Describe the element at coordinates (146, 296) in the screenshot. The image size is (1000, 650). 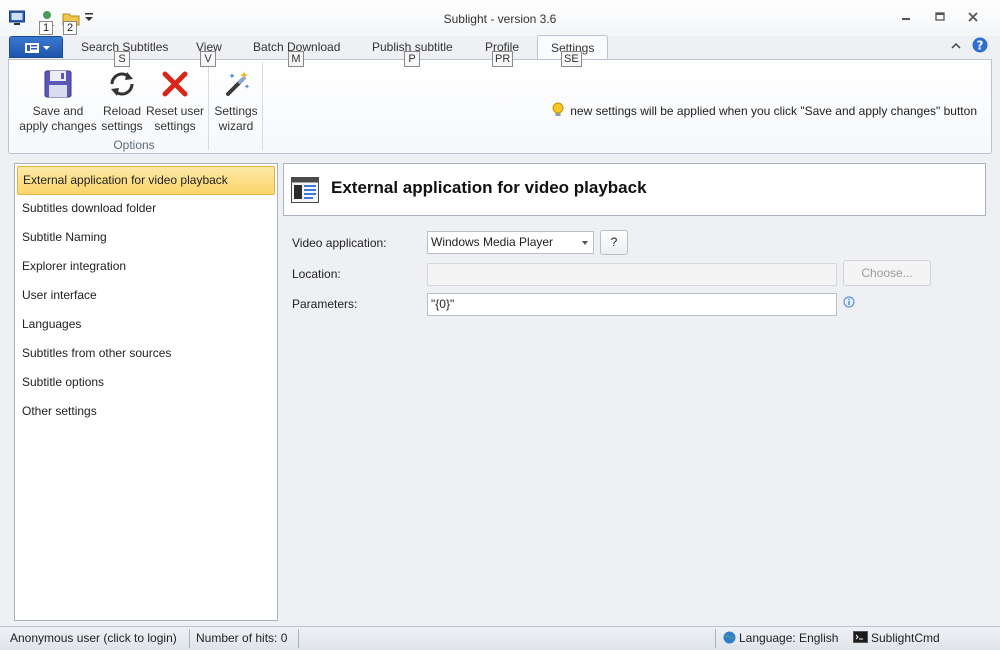
I see `nav-item-user-interface: User interface` at that location.